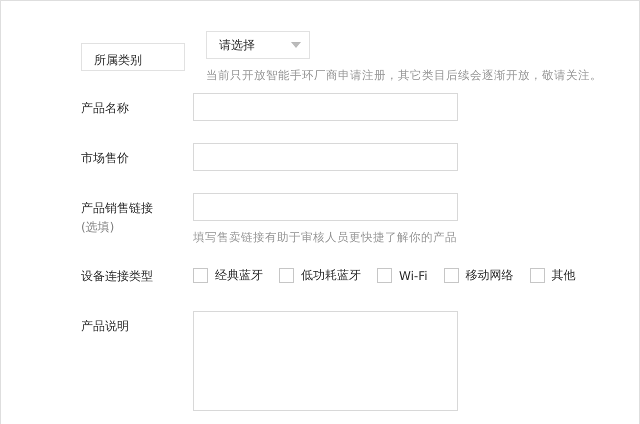  What do you see at coordinates (325, 361) in the screenshot?
I see `description-field` at bounding box center [325, 361].